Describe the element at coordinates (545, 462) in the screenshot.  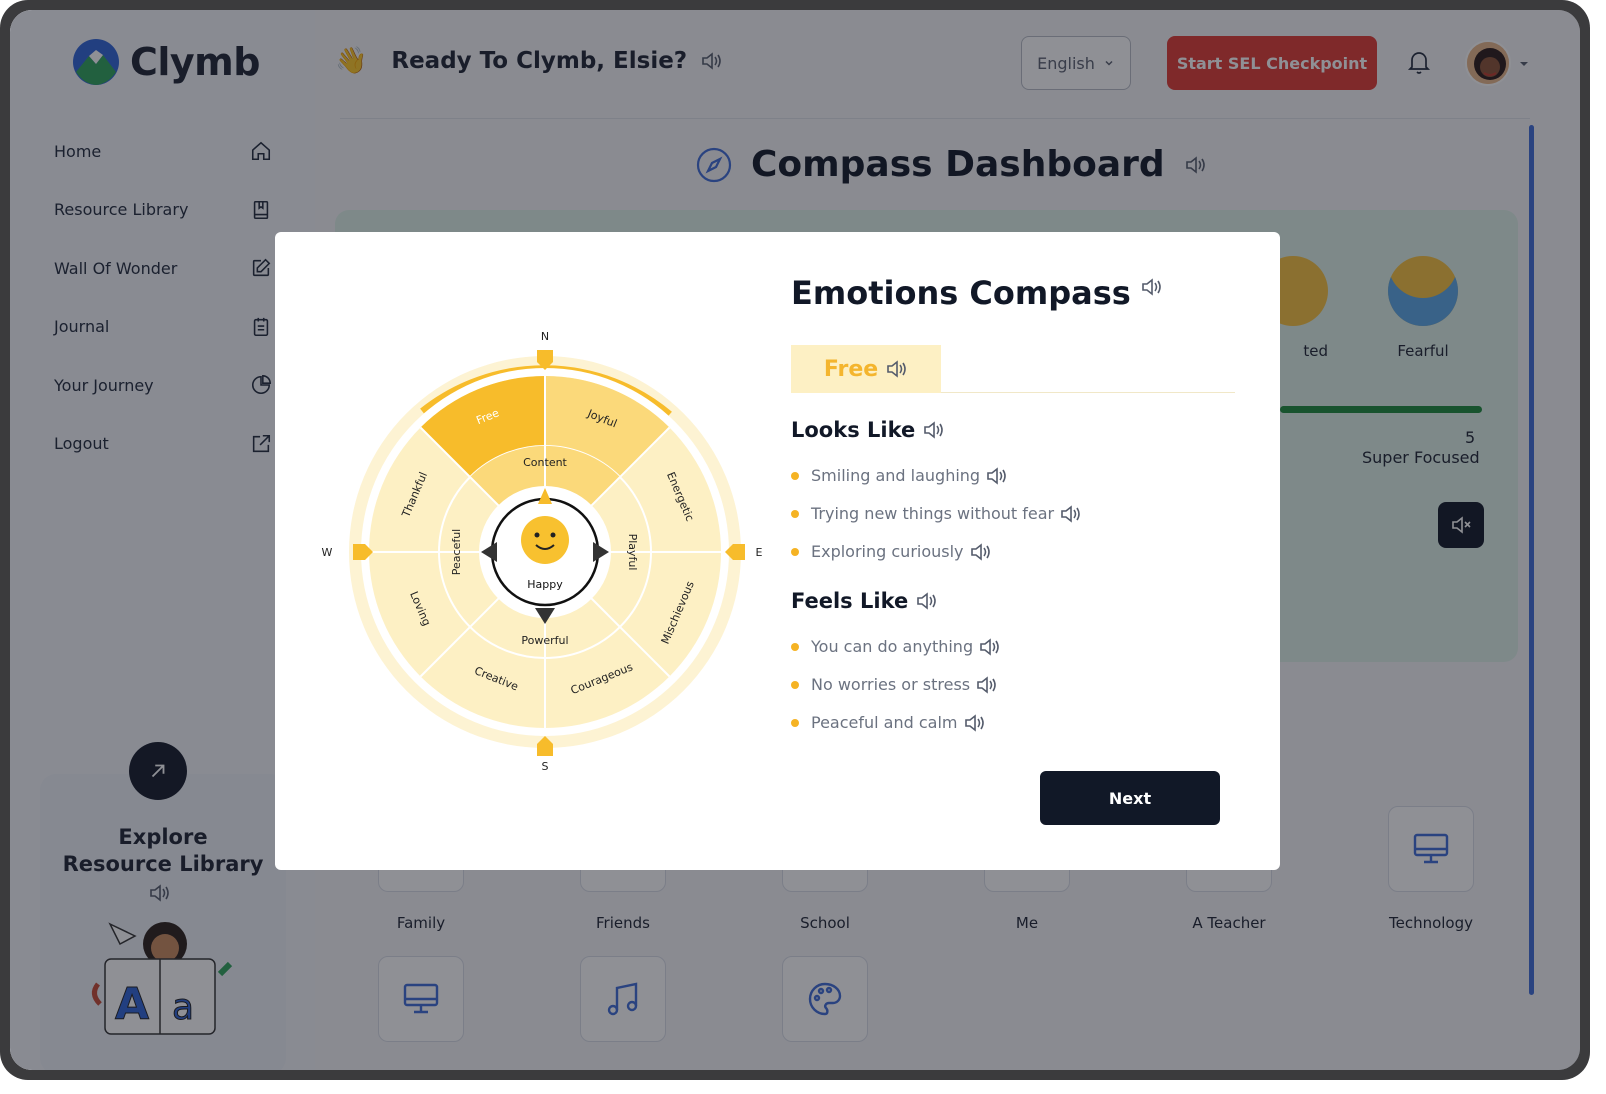
I see `compass-inner-label: Content` at that location.